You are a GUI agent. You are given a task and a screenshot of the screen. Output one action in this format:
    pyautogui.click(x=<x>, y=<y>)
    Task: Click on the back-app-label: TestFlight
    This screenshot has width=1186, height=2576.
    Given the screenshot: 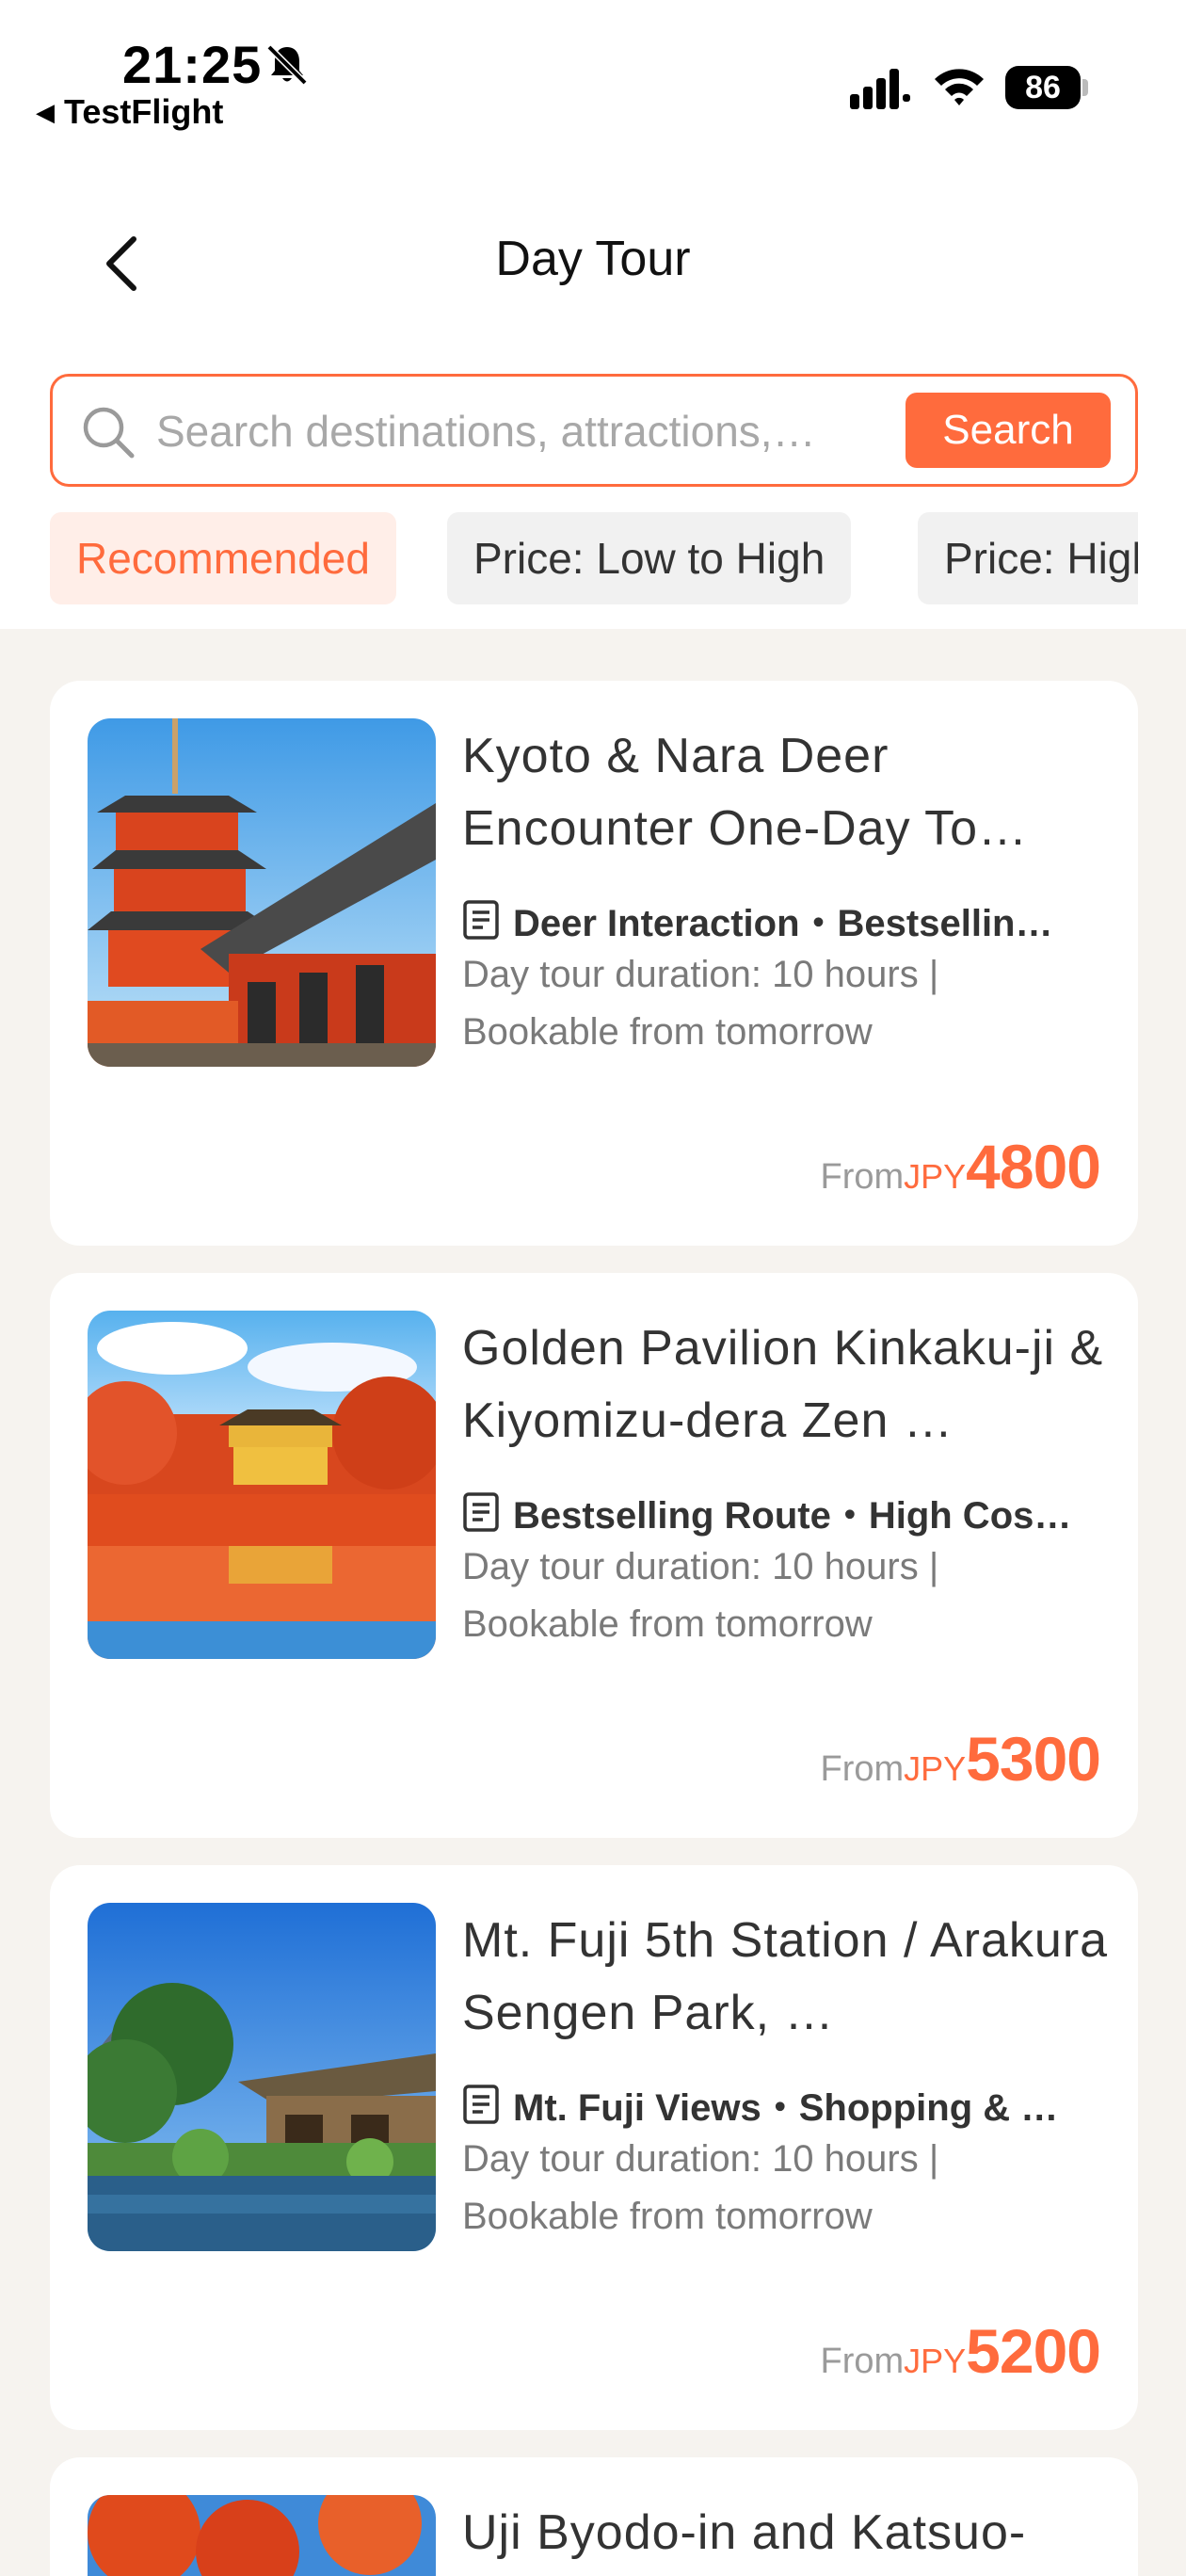 What is the action you would take?
    pyautogui.click(x=144, y=111)
    